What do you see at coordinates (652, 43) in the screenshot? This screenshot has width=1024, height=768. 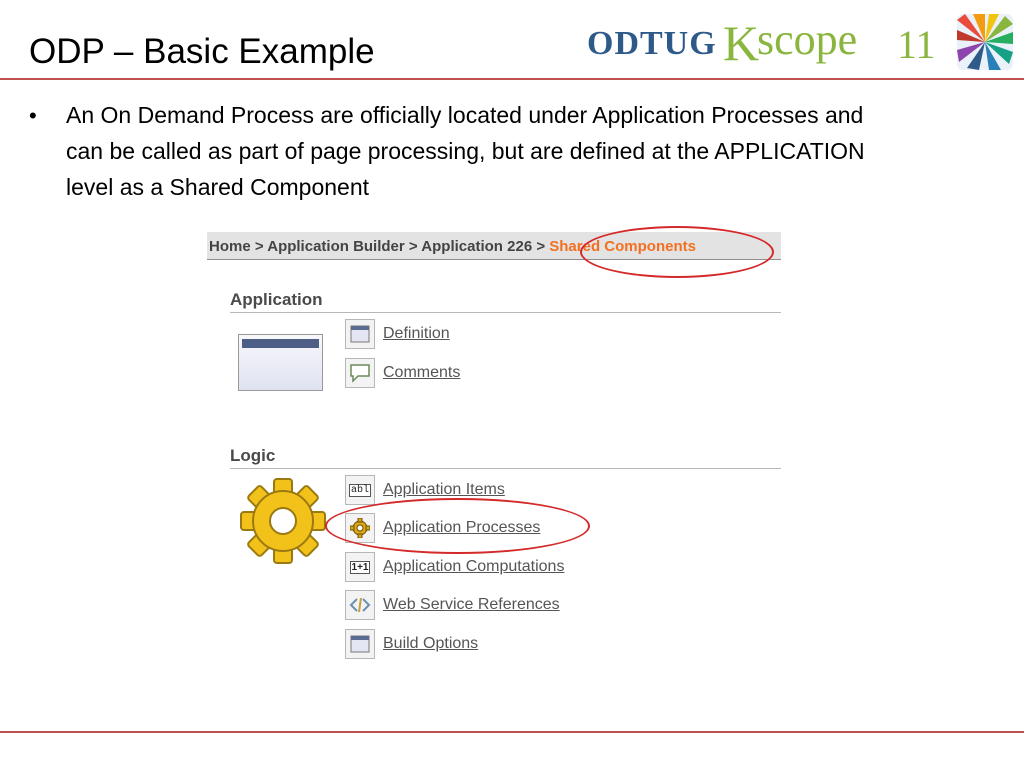 I see `logo-odtug-text: ODTUG` at bounding box center [652, 43].